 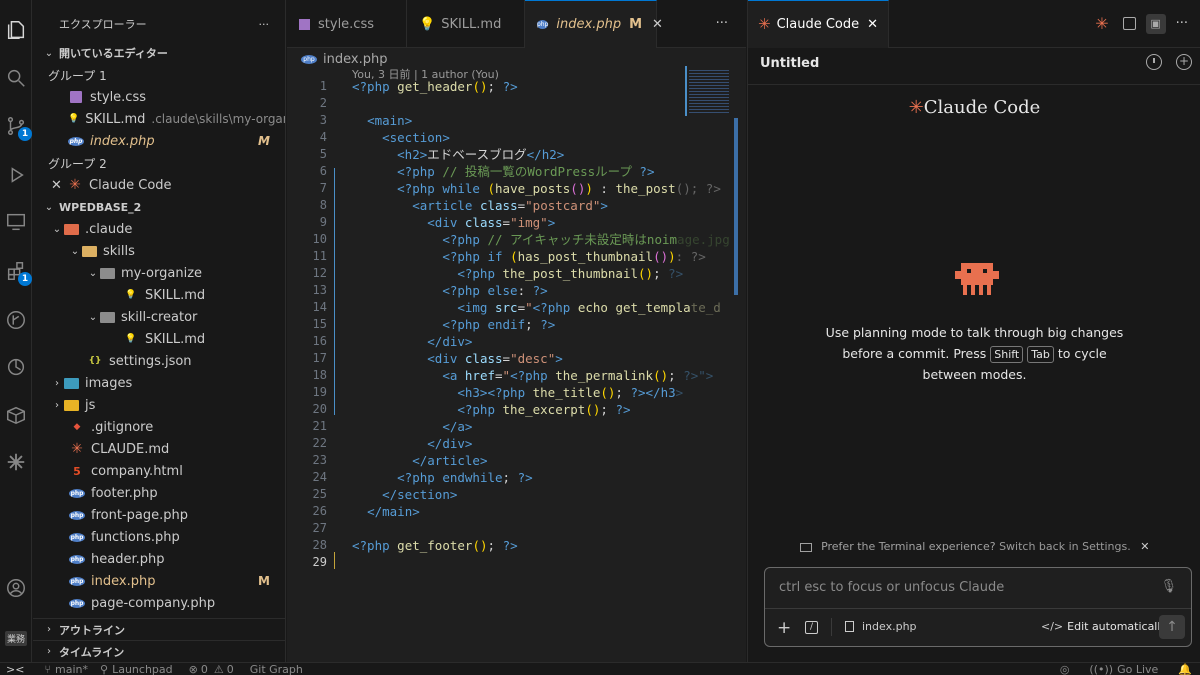 I want to click on copilot-icon: ◎, so click(x=1065, y=669).